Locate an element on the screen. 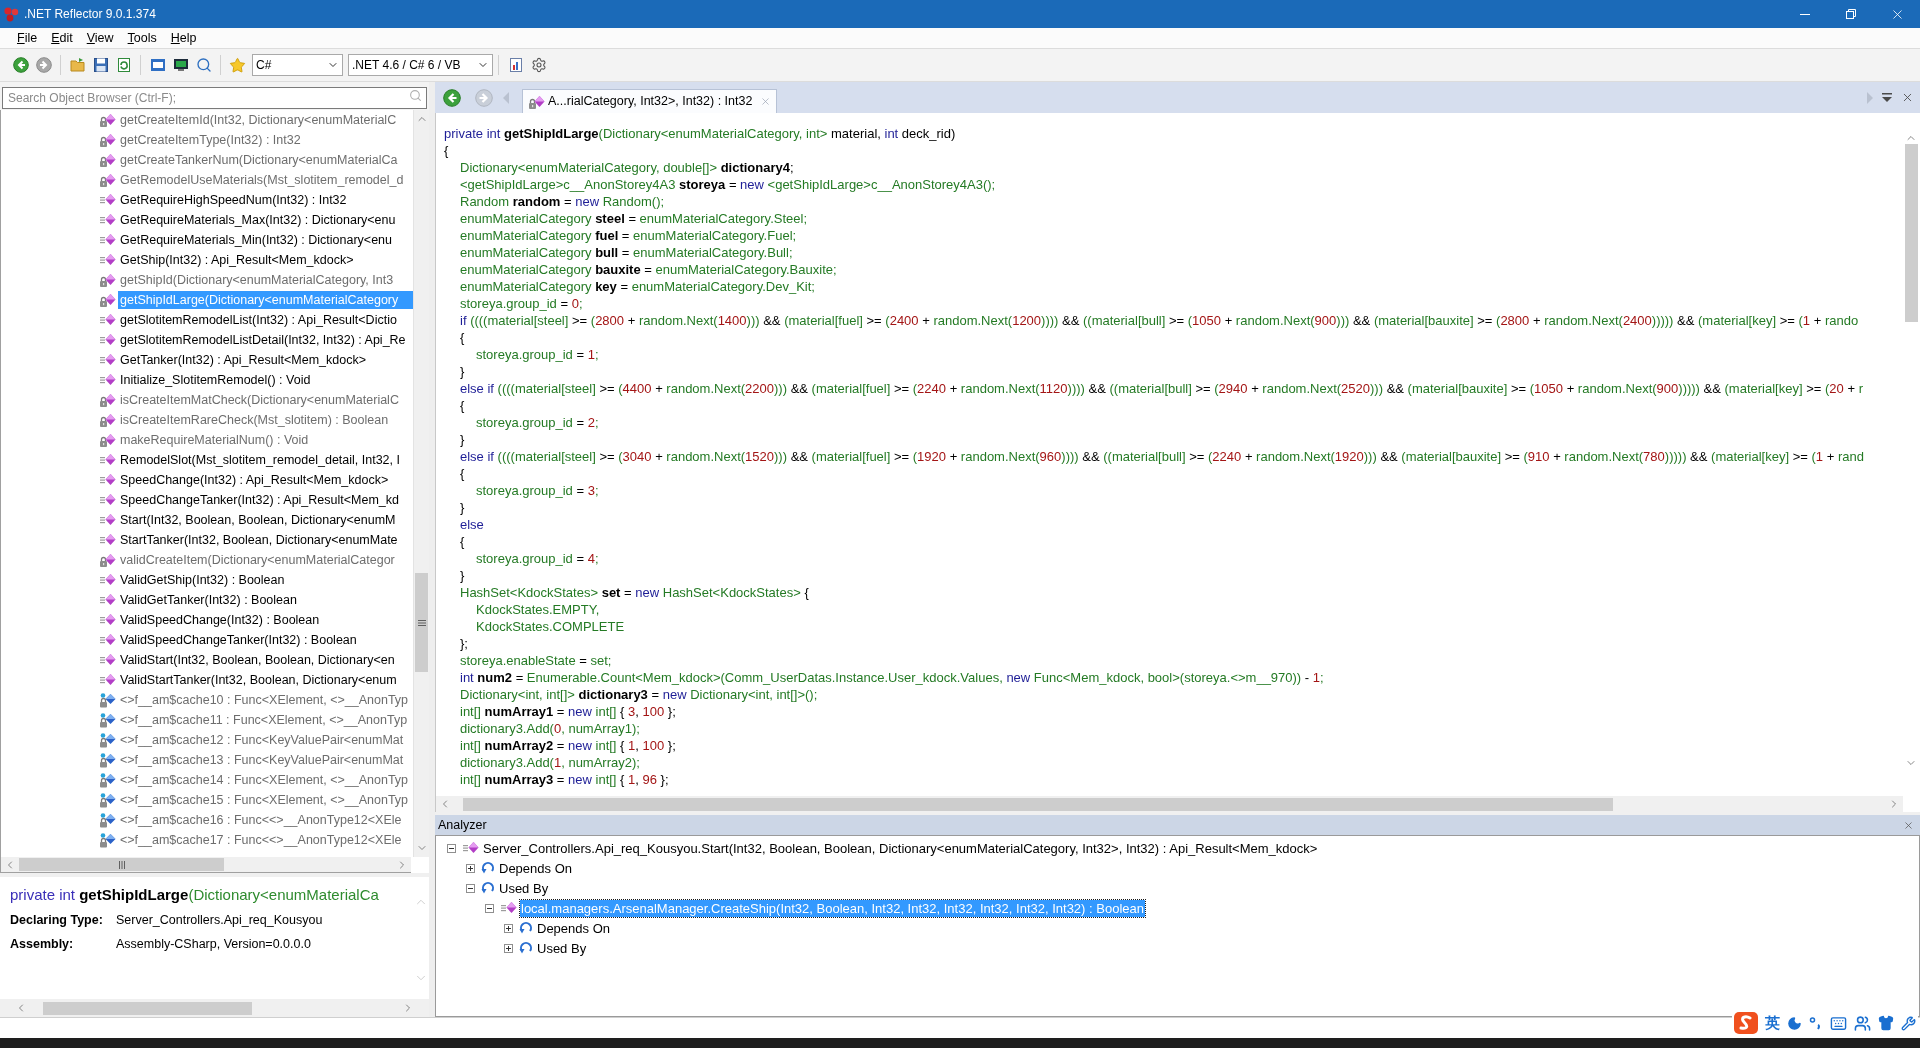 The height and width of the screenshot is (1048, 1920). code-line: }; is located at coordinates (464, 643).